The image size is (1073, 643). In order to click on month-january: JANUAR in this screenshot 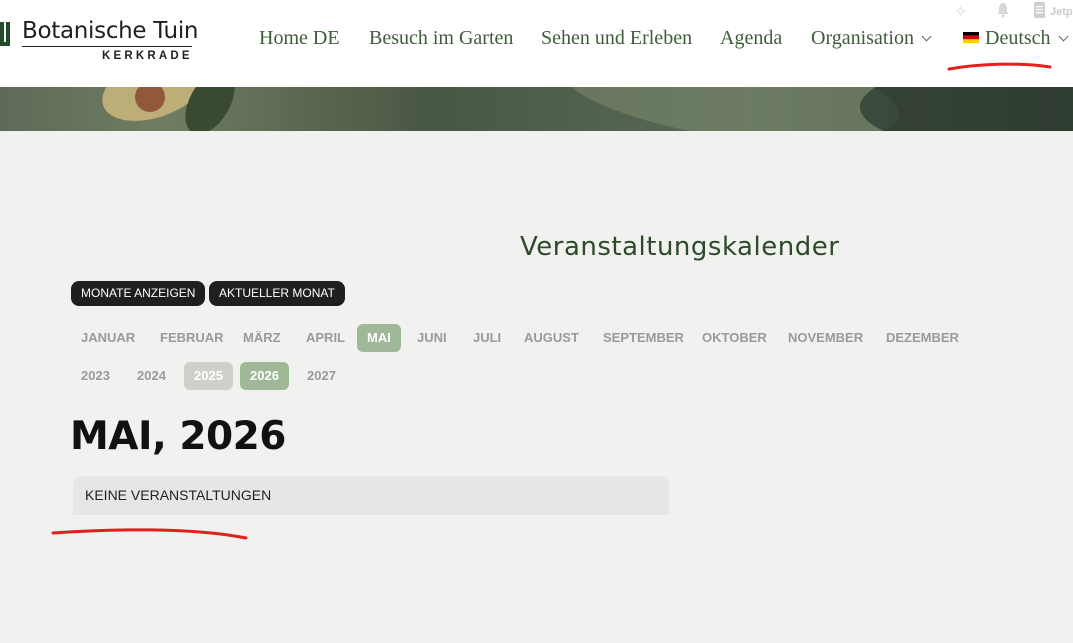, I will do `click(108, 338)`.